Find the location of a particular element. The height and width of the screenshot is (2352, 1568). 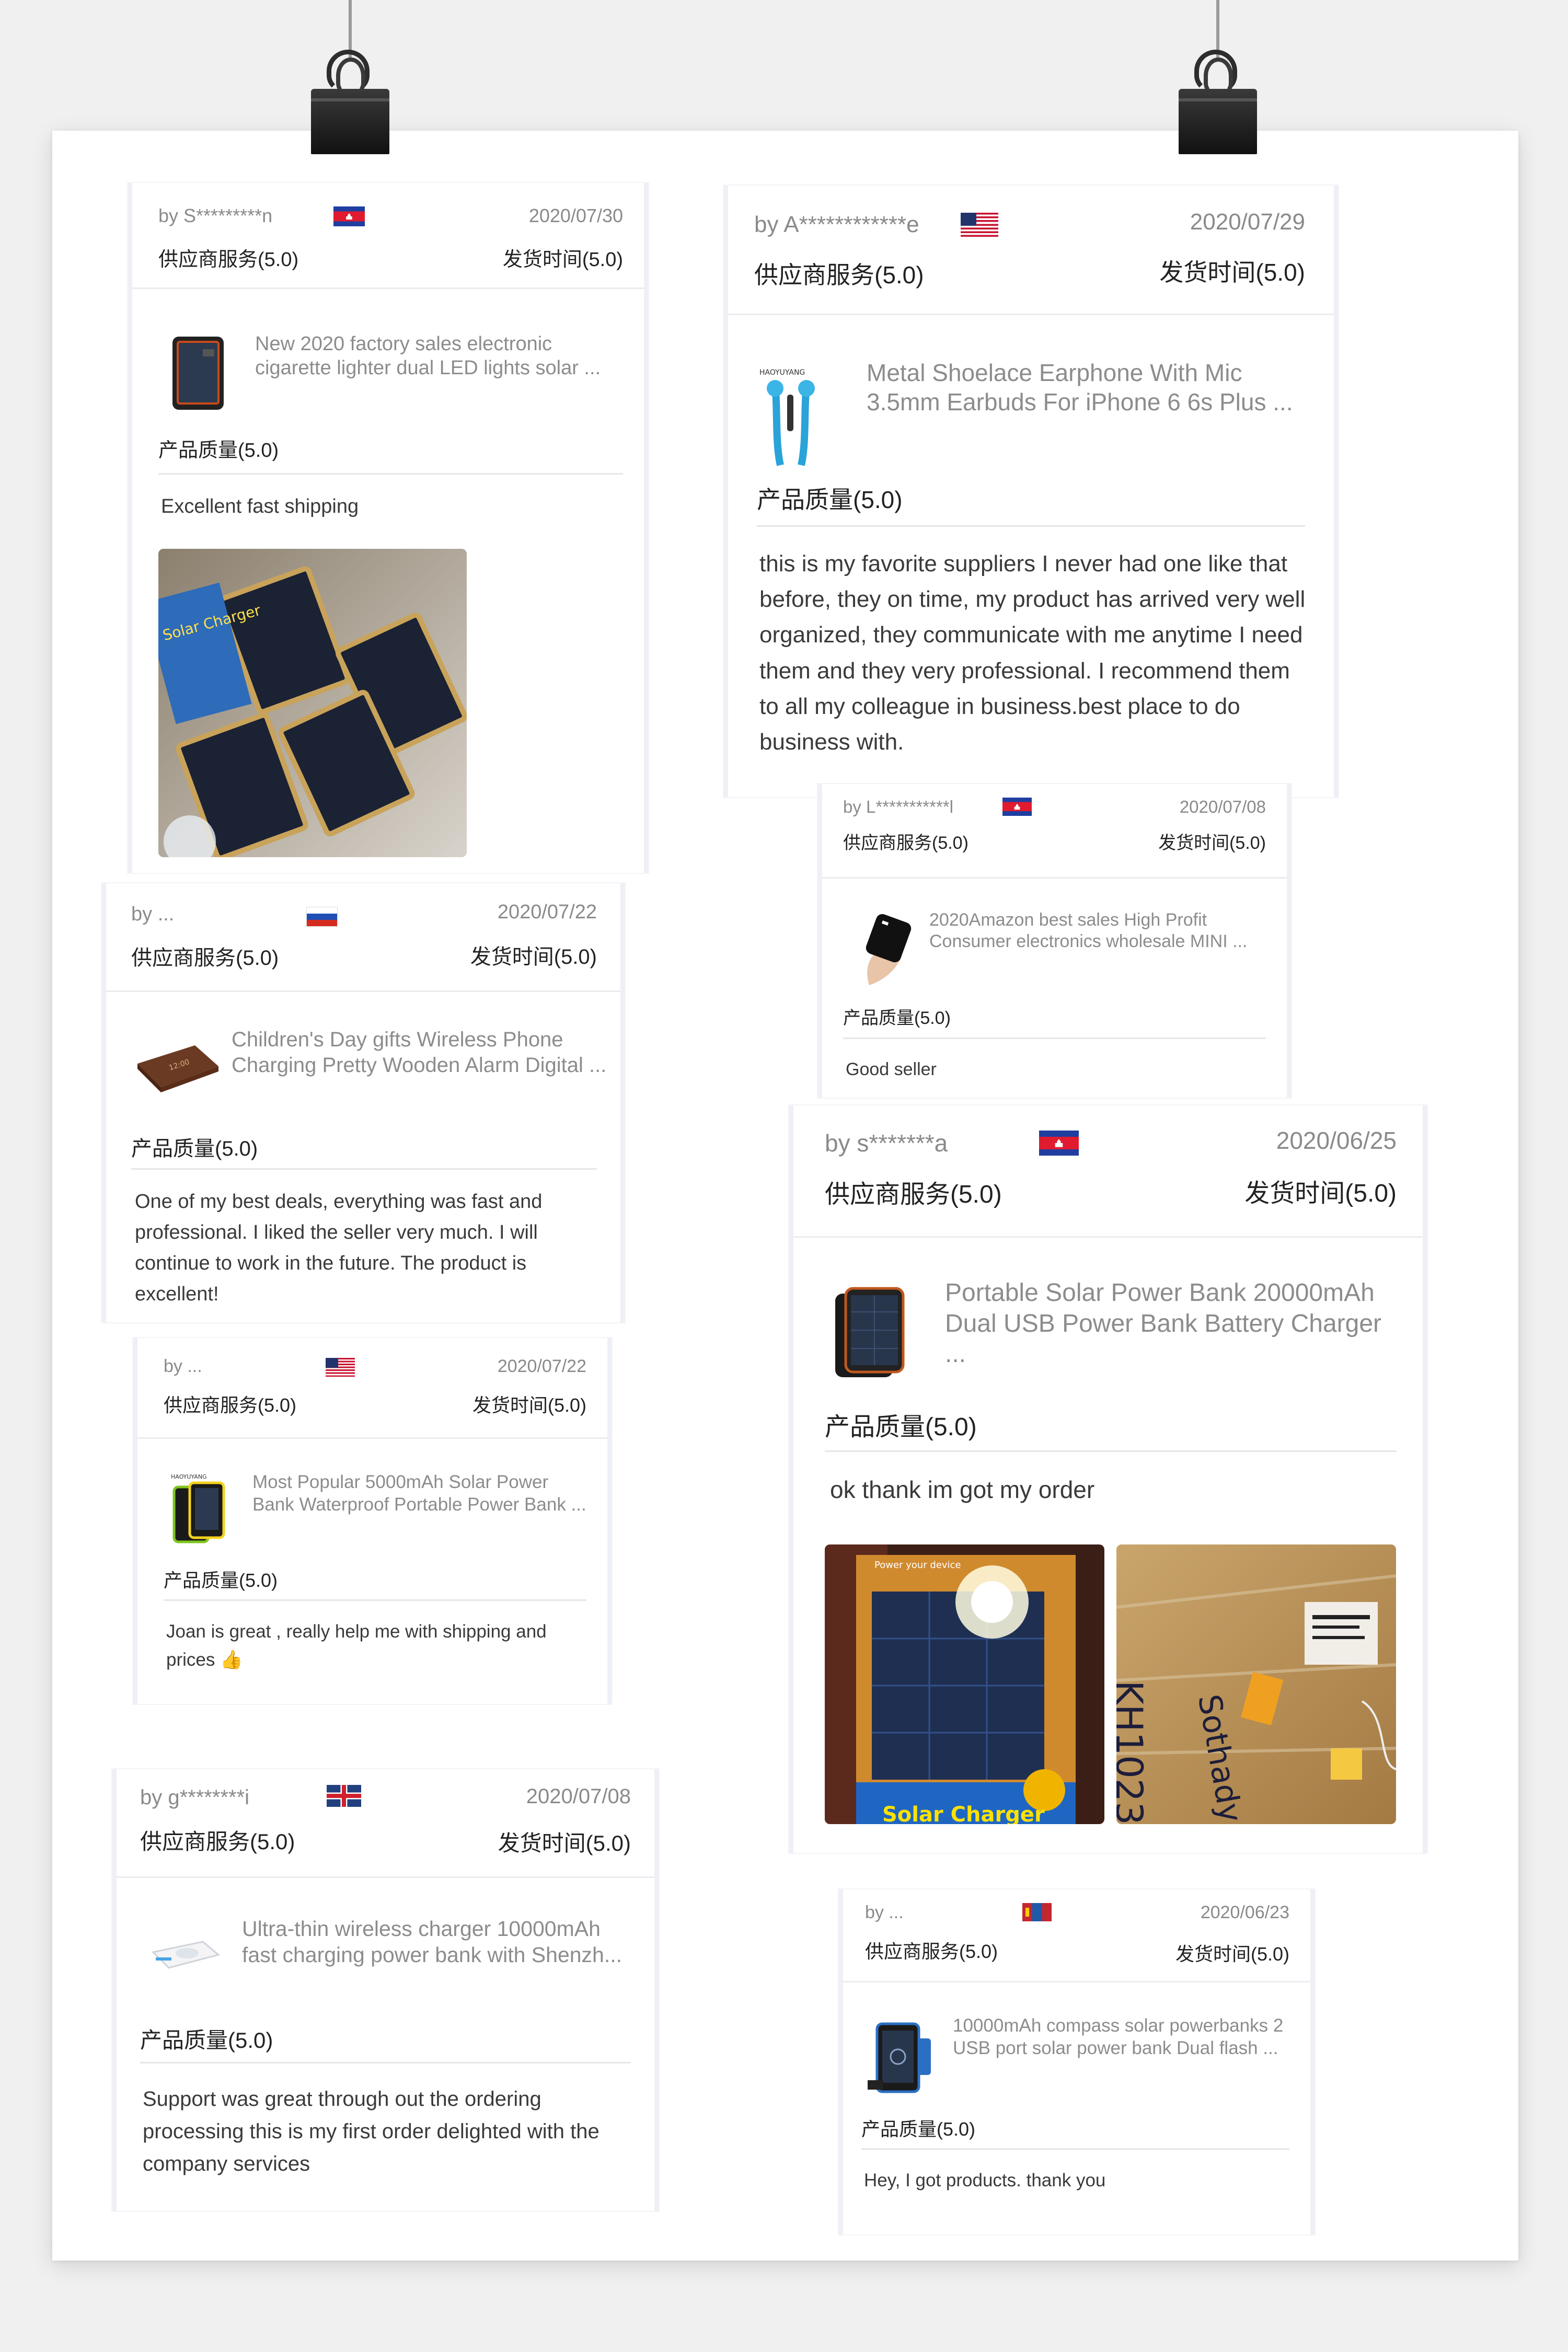

reviewer-name: by g********i is located at coordinates (195, 1797).